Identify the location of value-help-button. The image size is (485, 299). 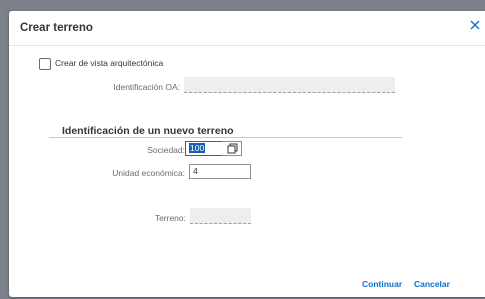
(232, 148).